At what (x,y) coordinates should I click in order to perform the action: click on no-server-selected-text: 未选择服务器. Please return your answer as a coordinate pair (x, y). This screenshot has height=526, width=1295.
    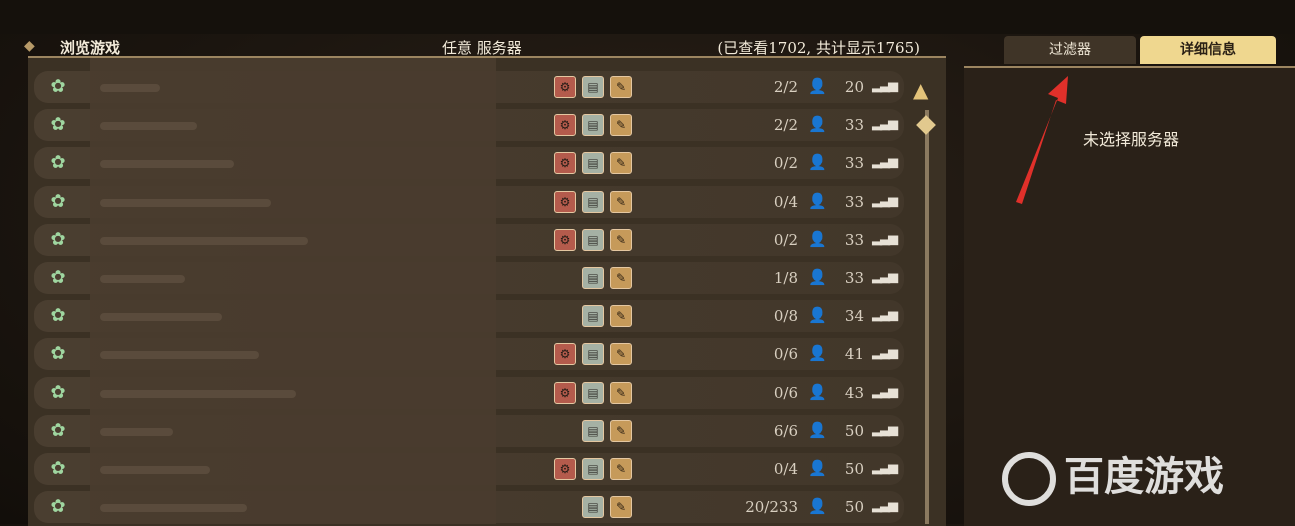
    Looking at the image, I should click on (1131, 139).